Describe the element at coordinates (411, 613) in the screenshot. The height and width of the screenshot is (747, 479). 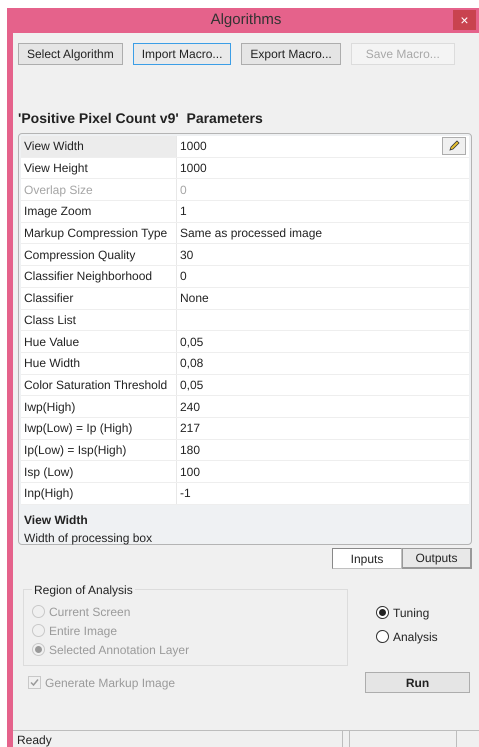
I see `radio-label: Tuning` at that location.